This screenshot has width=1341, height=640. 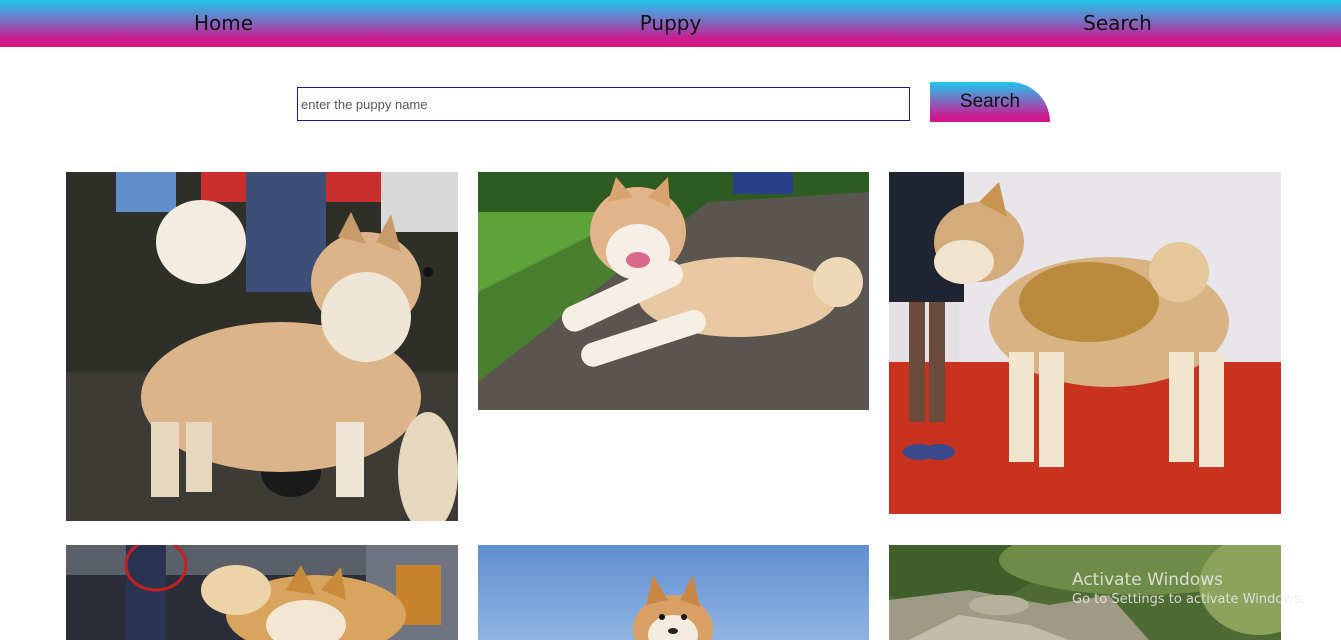 I want to click on top-navbar: Home Puppy Search, so click(x=670, y=23).